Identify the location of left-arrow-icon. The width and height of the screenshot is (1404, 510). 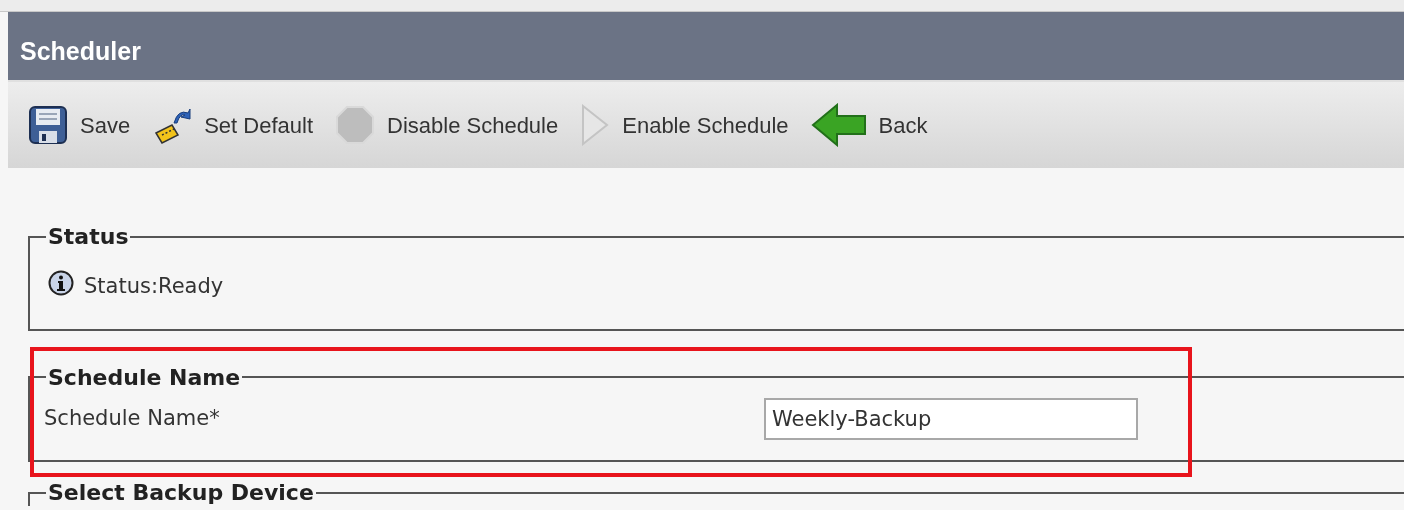
(838, 125).